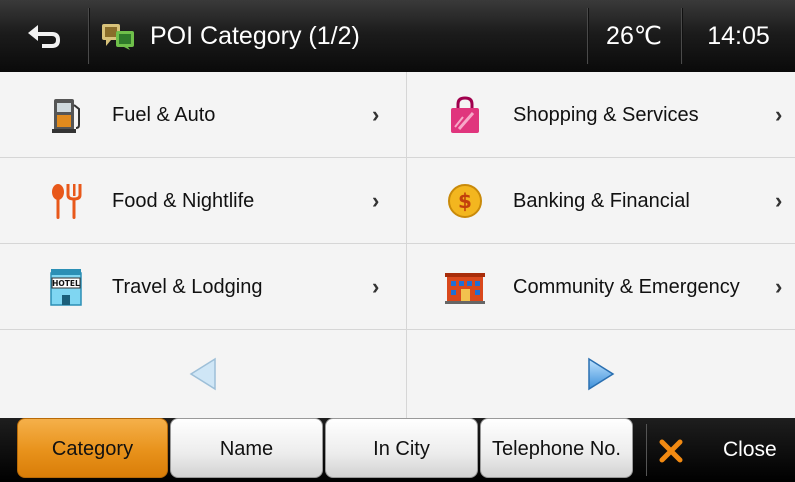 The height and width of the screenshot is (482, 795). I want to click on fork-knife-icon, so click(67, 201).